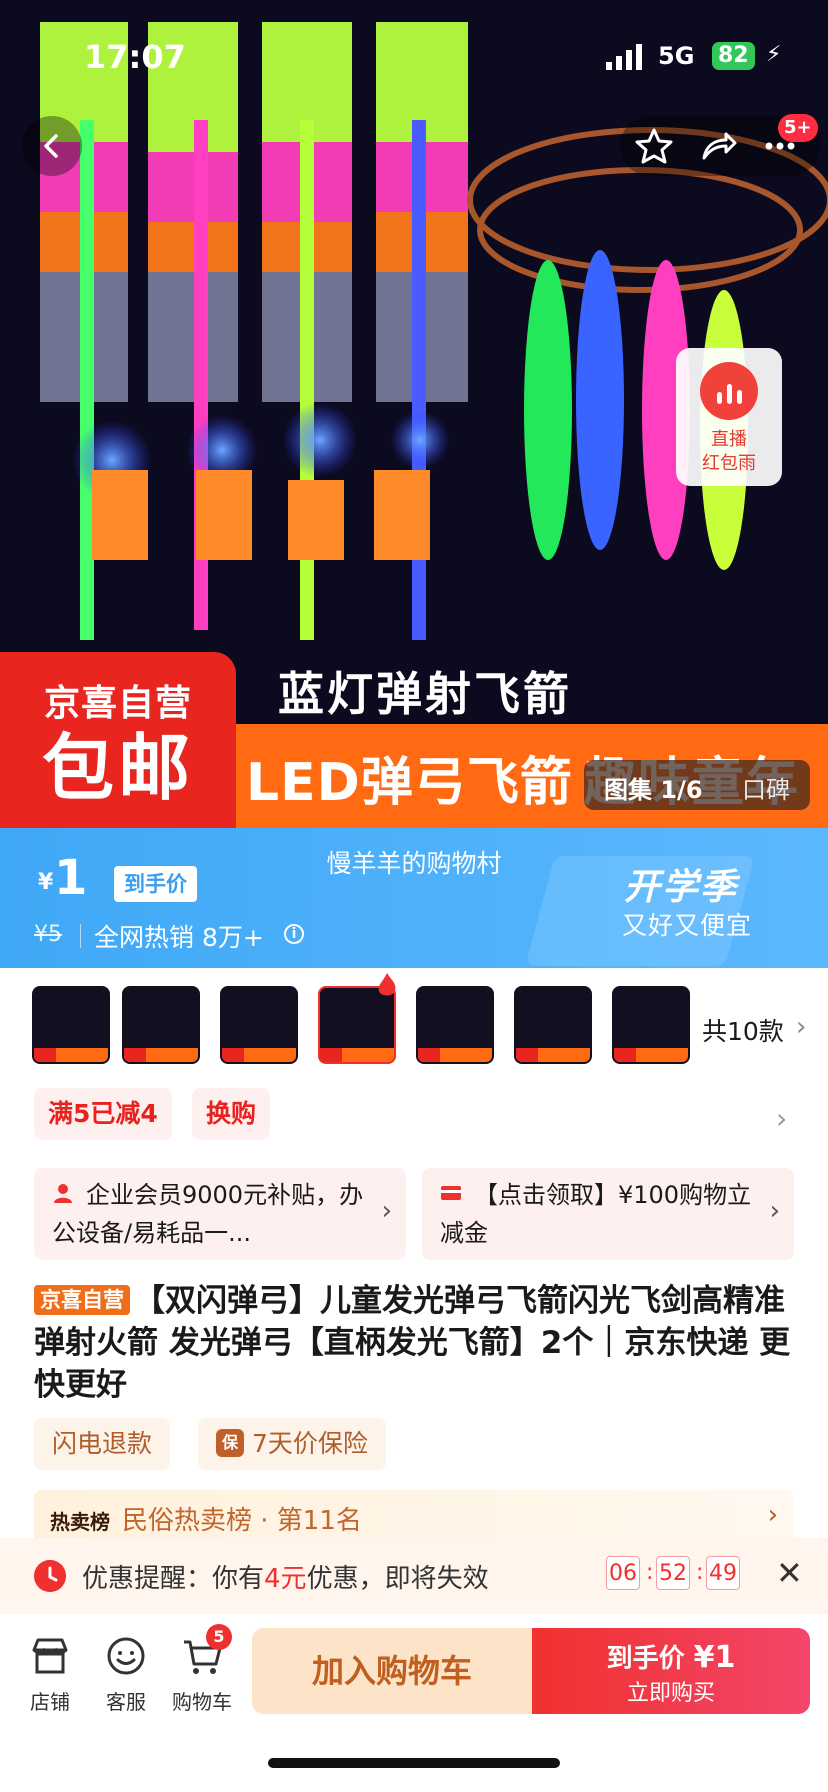 This screenshot has width=828, height=1792. I want to click on live-red-packet-widget: 直播 红包雨, so click(729, 417).